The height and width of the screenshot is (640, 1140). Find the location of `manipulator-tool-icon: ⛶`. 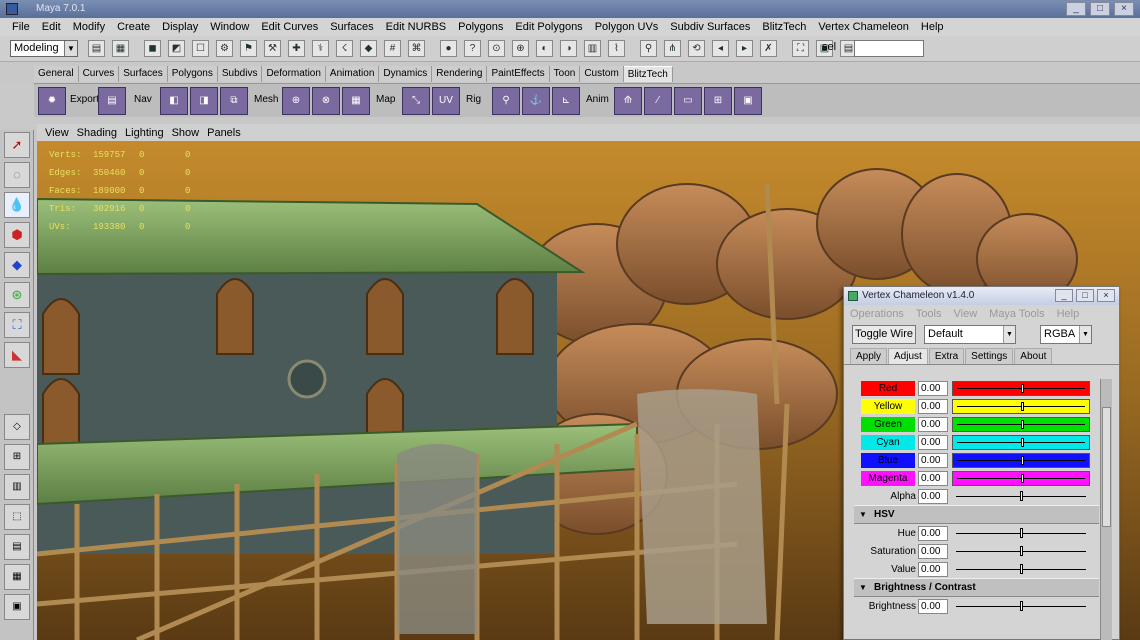

manipulator-tool-icon: ⛶ is located at coordinates (17, 325).